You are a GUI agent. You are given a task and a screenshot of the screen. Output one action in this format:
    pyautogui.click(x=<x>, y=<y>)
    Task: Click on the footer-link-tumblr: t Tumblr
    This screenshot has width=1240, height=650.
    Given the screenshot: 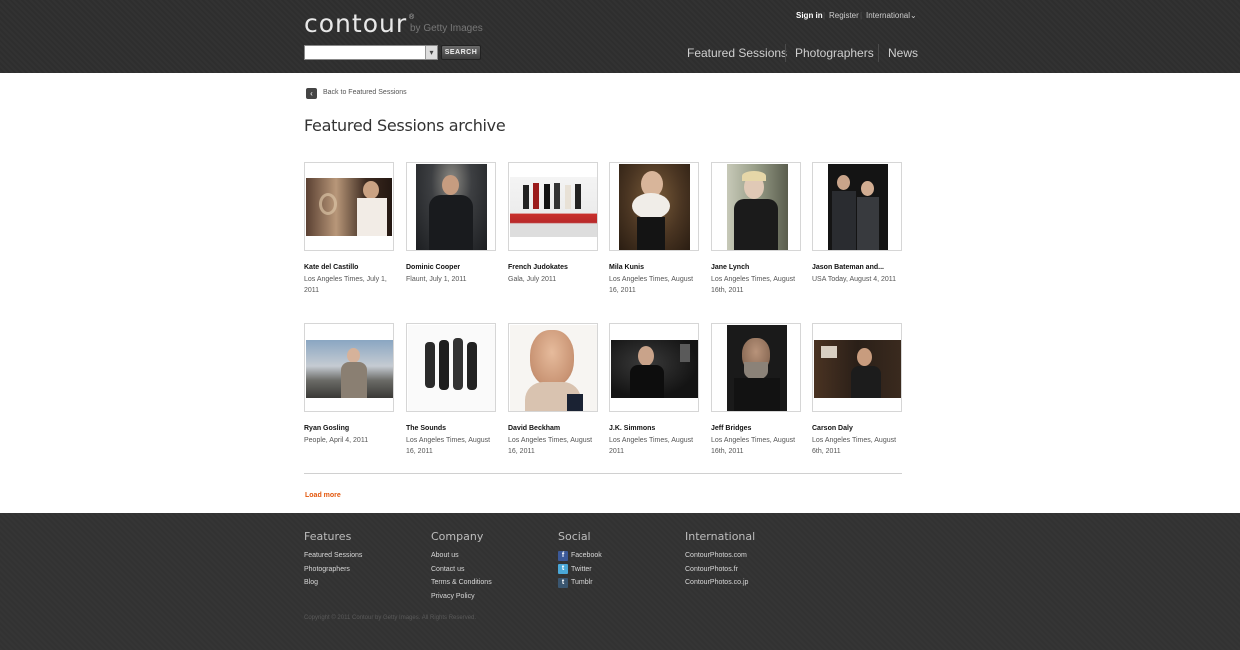 What is the action you would take?
    pyautogui.click(x=580, y=583)
    